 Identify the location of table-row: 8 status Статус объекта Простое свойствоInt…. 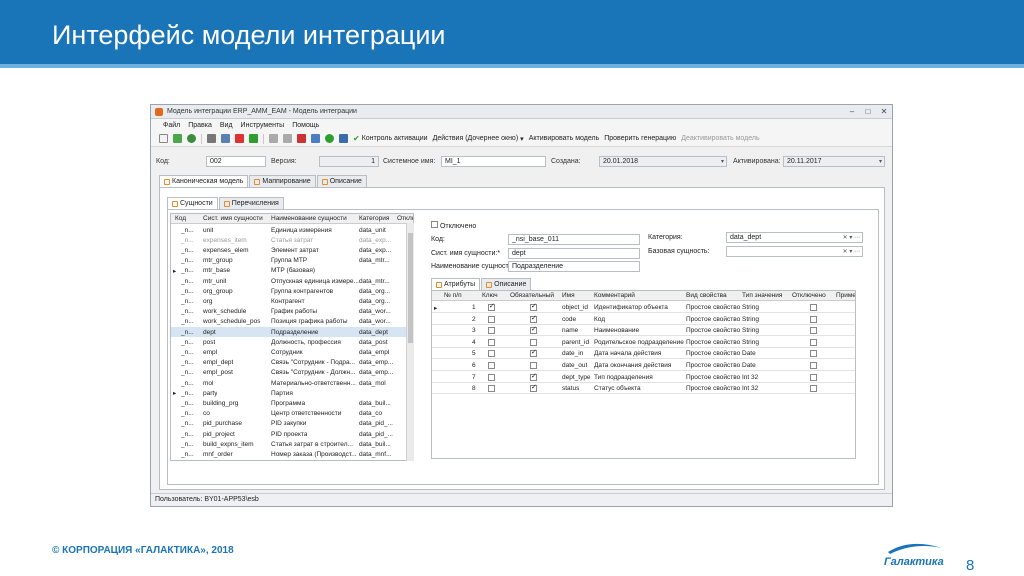
(643, 389).